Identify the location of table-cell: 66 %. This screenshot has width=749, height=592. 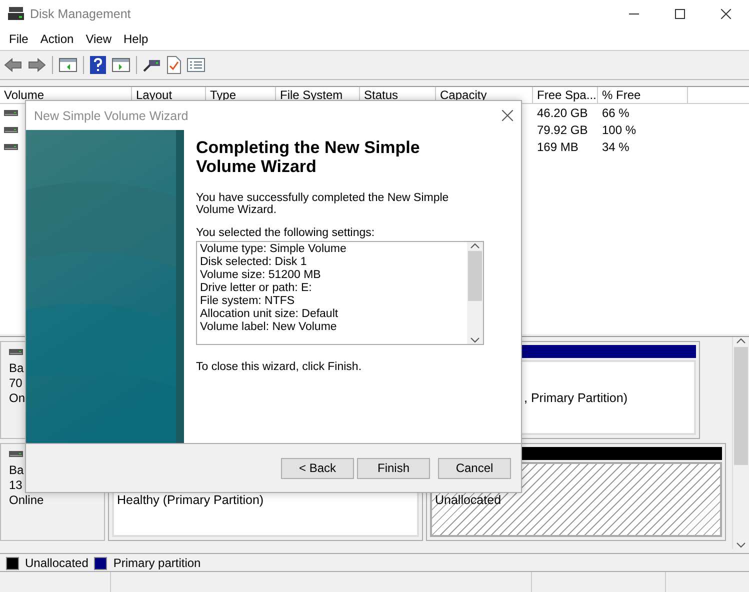
(616, 113).